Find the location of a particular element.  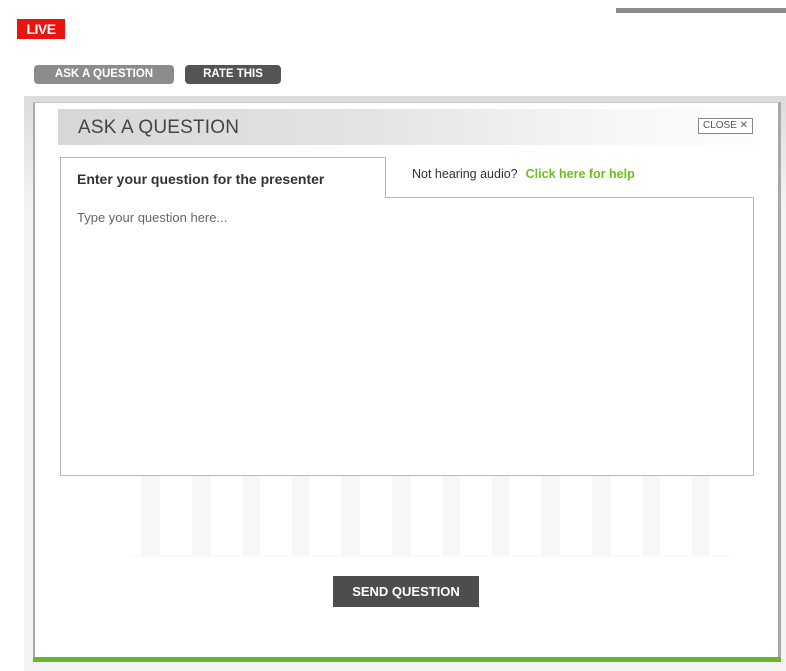

modal-header: ASK A QUESTION CLOSE ✕ is located at coordinates (408, 127).